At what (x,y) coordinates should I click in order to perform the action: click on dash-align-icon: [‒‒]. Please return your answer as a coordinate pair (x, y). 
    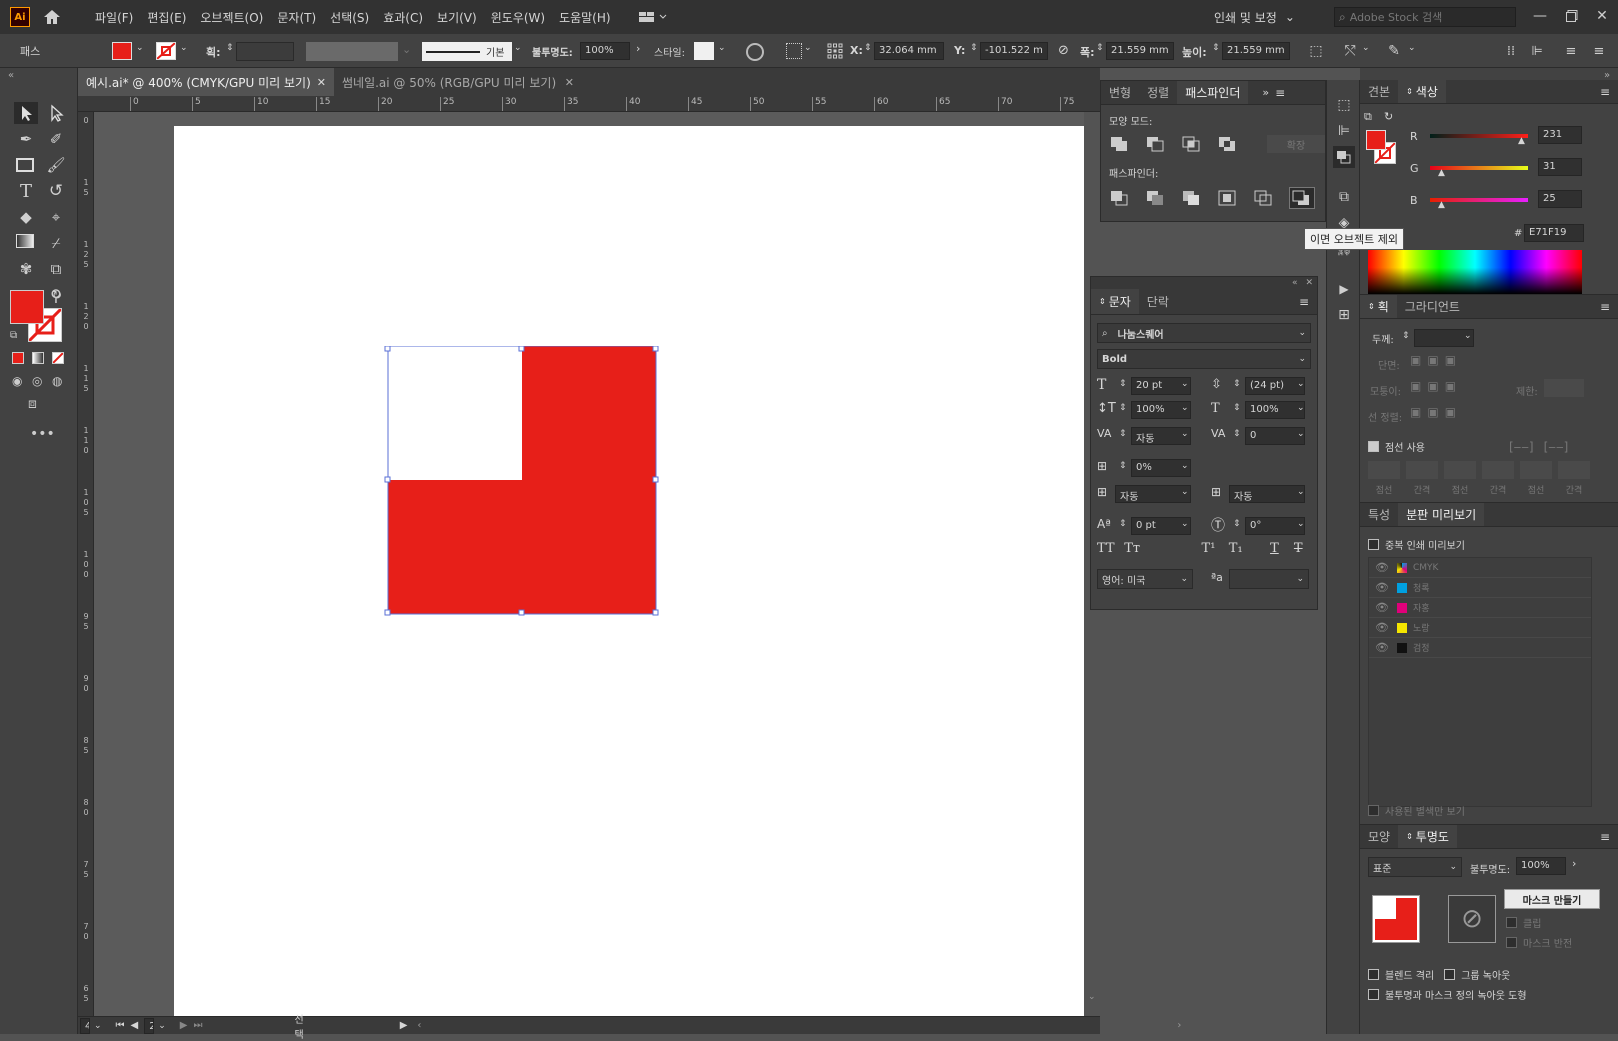
    Looking at the image, I should click on (1556, 447).